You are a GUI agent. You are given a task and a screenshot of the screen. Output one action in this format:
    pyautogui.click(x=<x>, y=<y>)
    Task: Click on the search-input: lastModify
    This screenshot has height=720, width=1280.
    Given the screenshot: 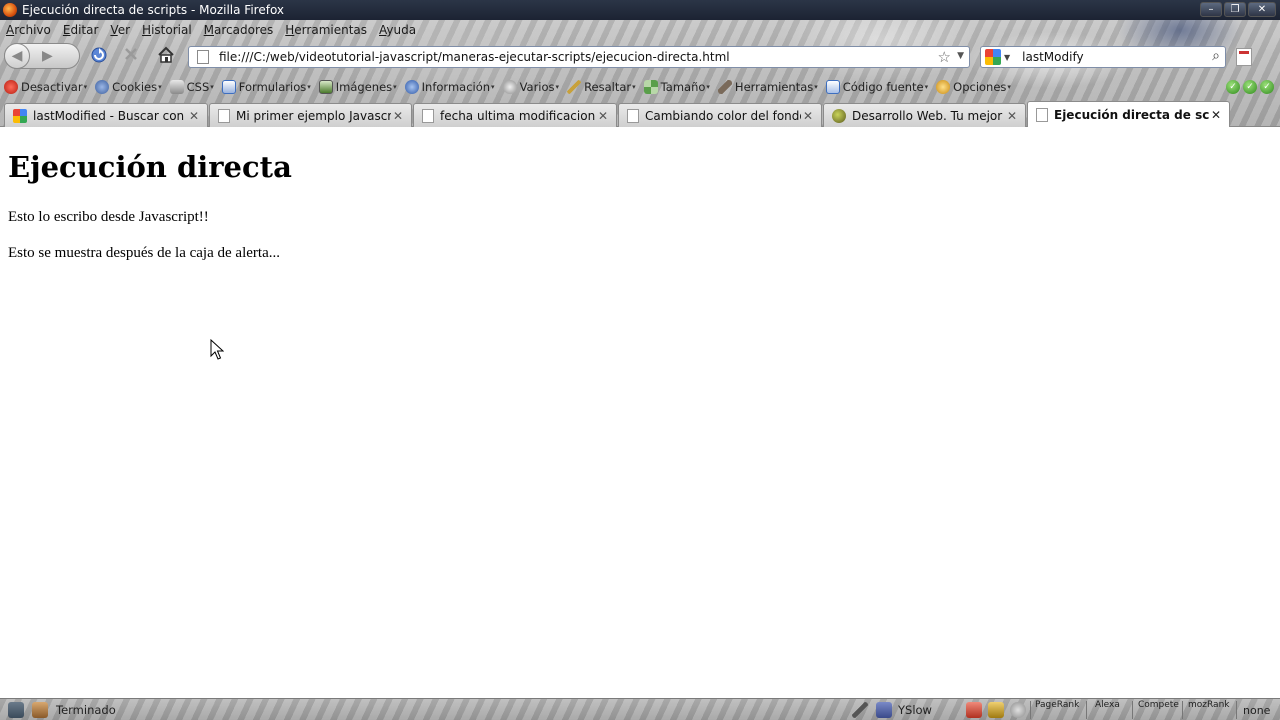 What is the action you would take?
    pyautogui.click(x=1052, y=57)
    